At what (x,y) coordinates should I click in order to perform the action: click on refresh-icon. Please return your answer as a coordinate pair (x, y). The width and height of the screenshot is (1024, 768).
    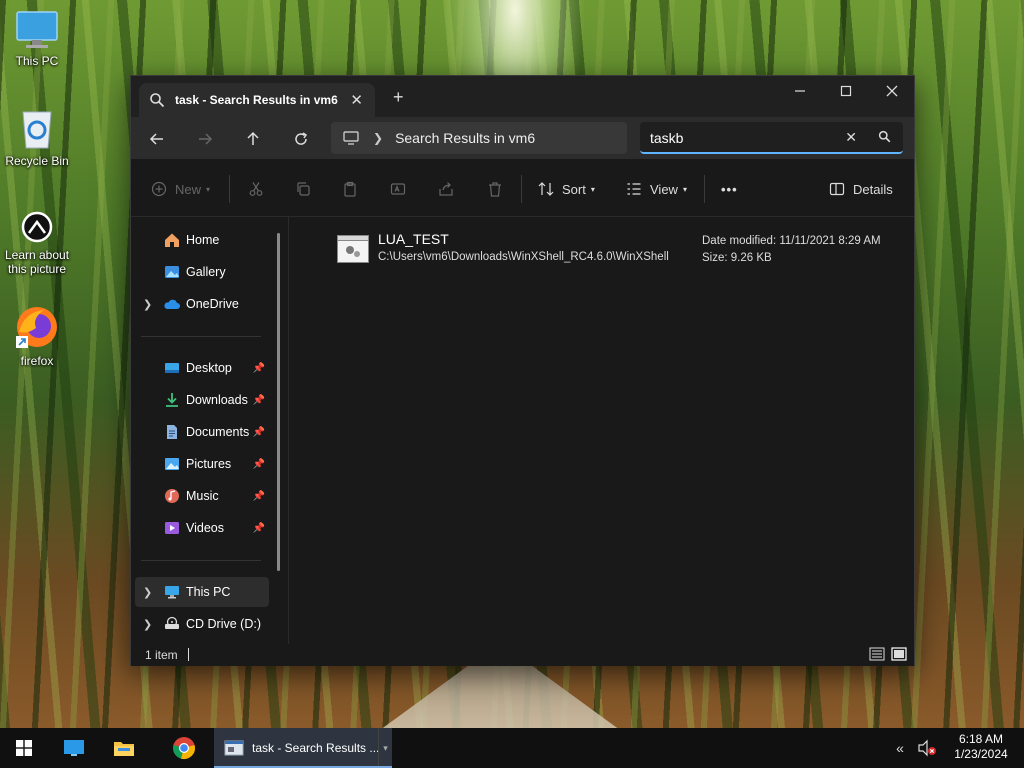
    Looking at the image, I should click on (301, 138).